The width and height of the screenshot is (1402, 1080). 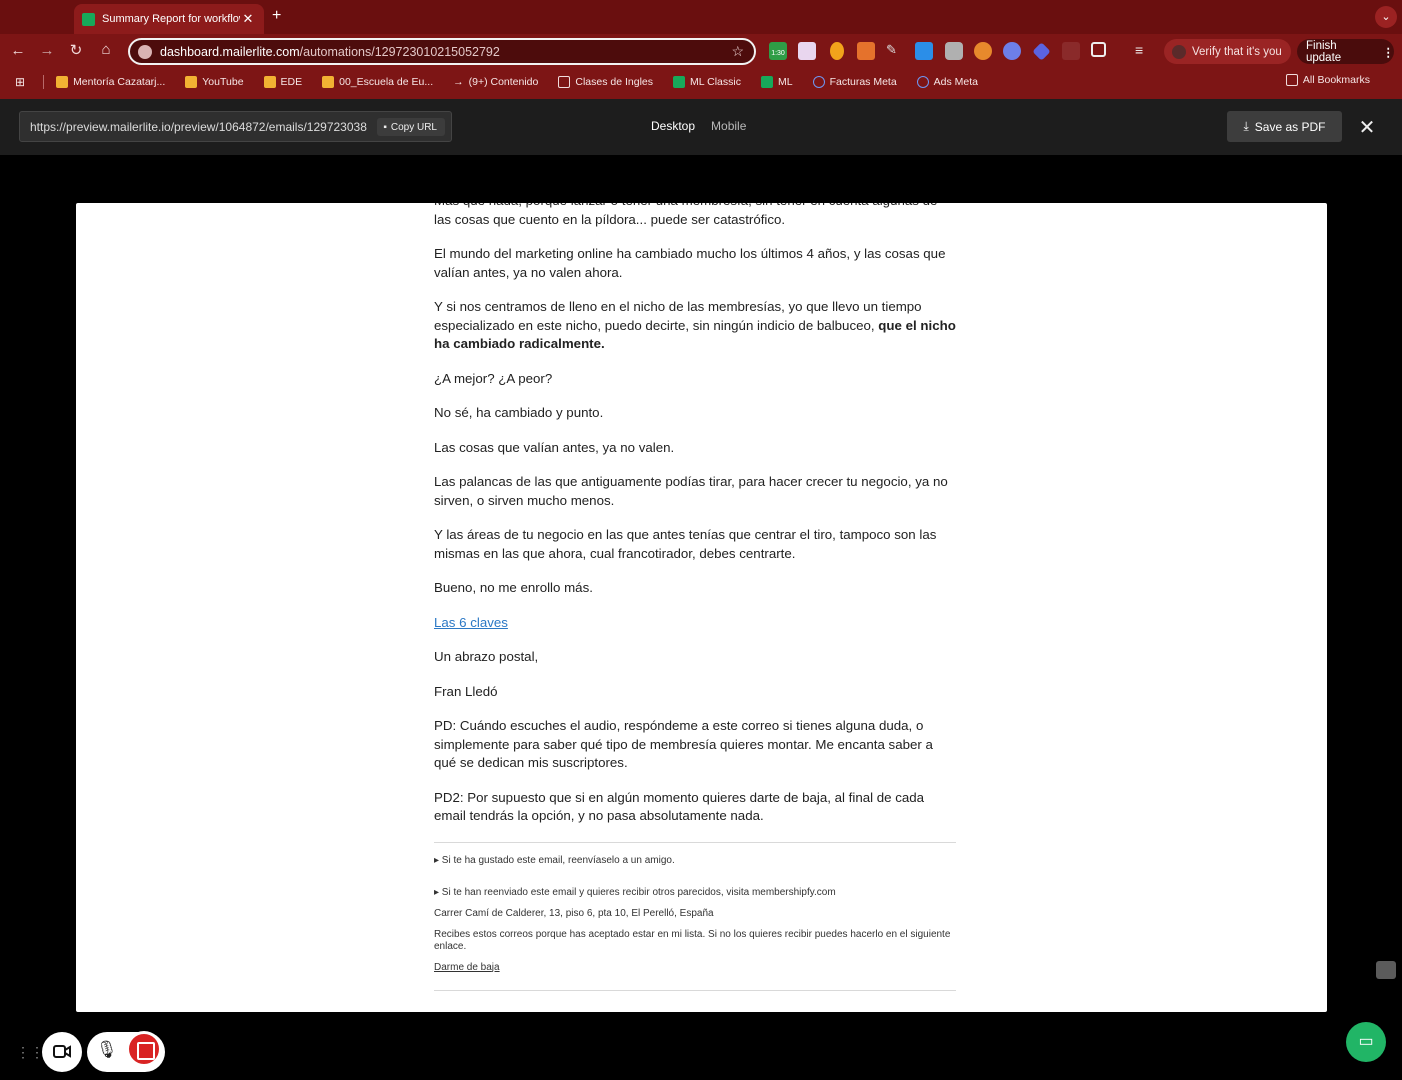 I want to click on copy-url-label: Copy URL, so click(x=413, y=127).